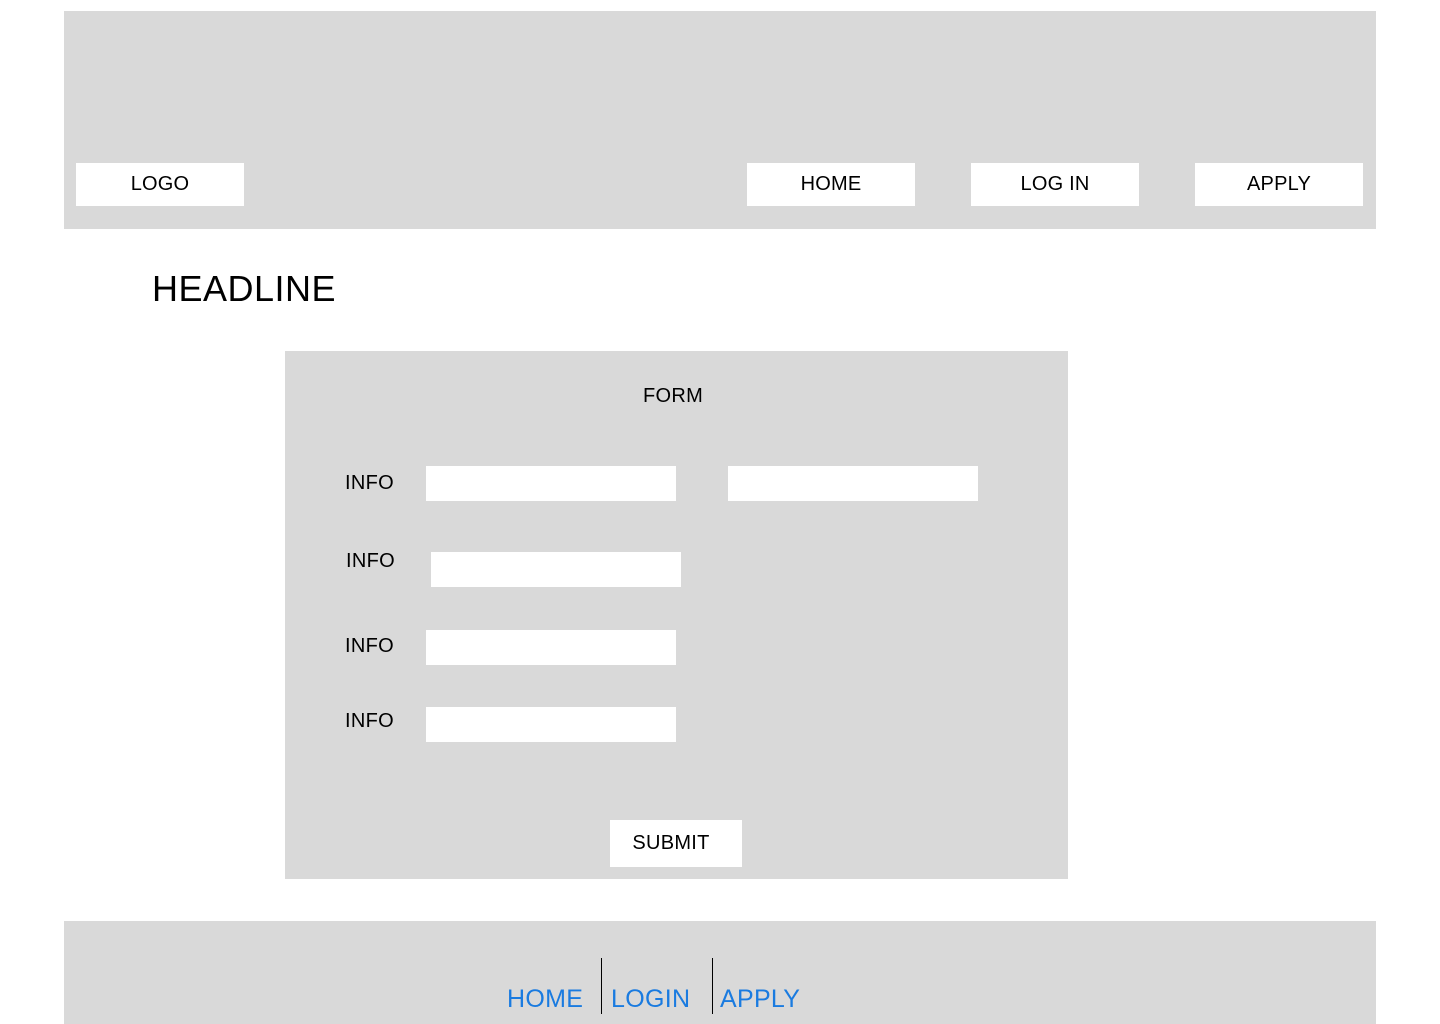 Image resolution: width=1440 pixels, height=1024 pixels. What do you see at coordinates (545, 999) in the screenshot?
I see `footer-link-home: HOME` at bounding box center [545, 999].